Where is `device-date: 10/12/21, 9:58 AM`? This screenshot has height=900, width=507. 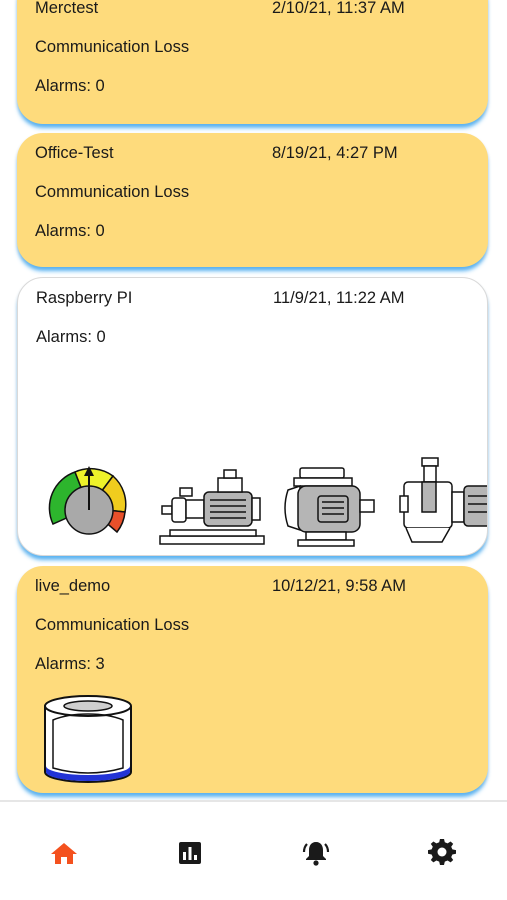 device-date: 10/12/21, 9:58 AM is located at coordinates (339, 586).